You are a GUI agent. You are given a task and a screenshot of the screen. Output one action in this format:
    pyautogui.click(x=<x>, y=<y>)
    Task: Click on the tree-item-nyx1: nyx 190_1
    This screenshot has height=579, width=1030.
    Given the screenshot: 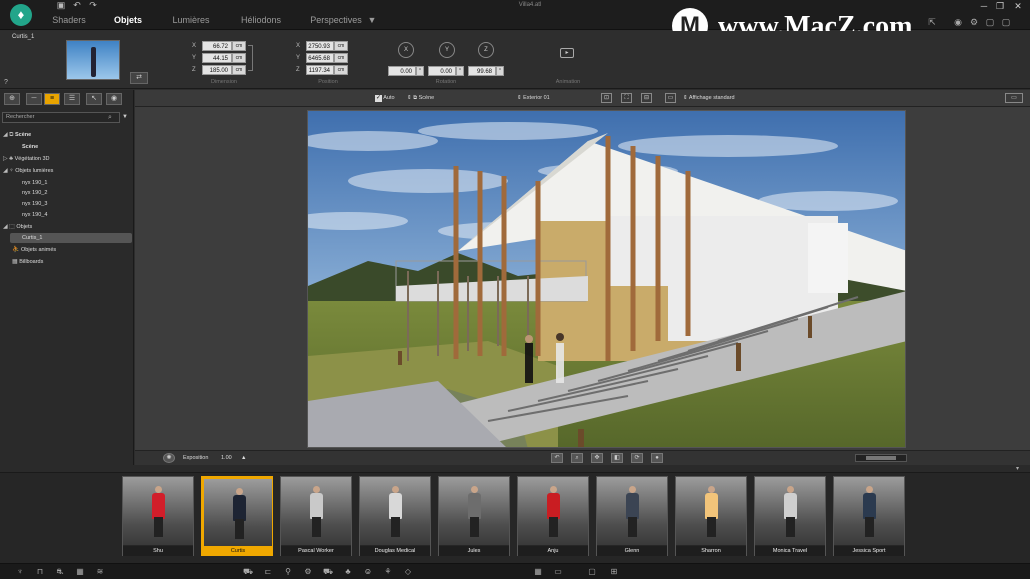 What is the action you would take?
    pyautogui.click(x=34, y=183)
    